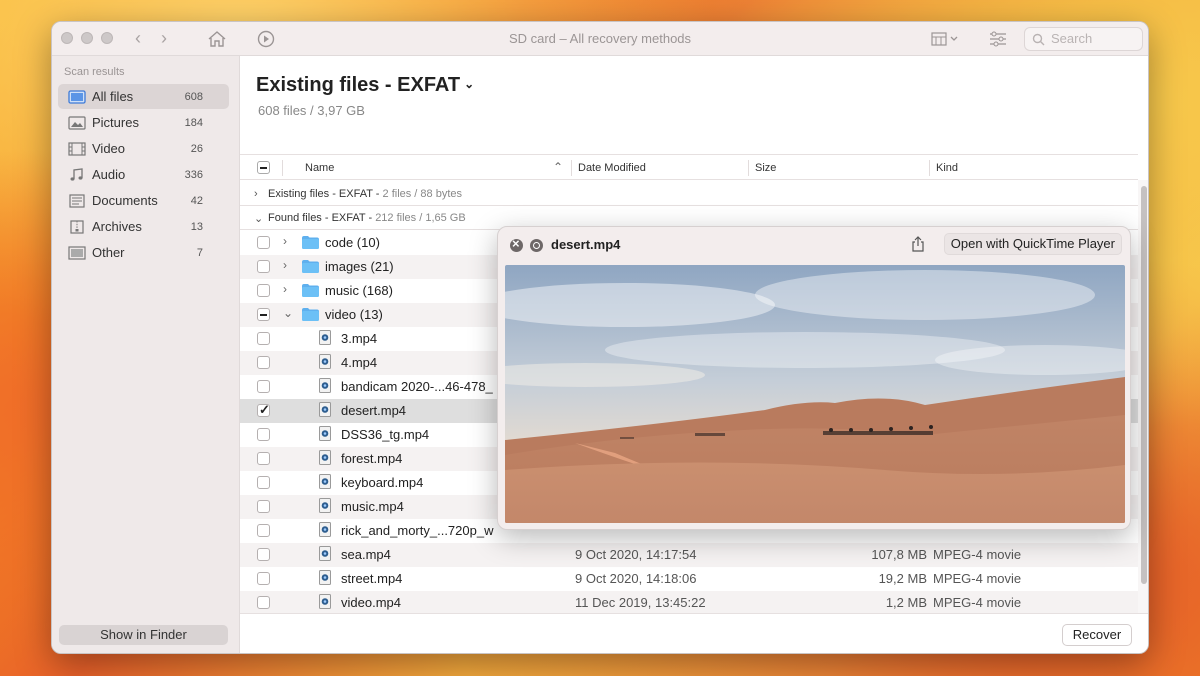 This screenshot has width=1200, height=676. I want to click on all-files-icon, so click(77, 96).